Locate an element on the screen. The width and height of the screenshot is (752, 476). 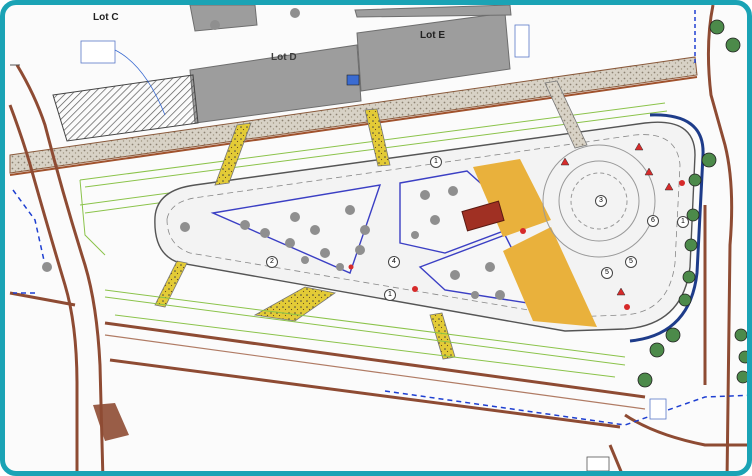
ramp-west is located at coordinates (111, 422).